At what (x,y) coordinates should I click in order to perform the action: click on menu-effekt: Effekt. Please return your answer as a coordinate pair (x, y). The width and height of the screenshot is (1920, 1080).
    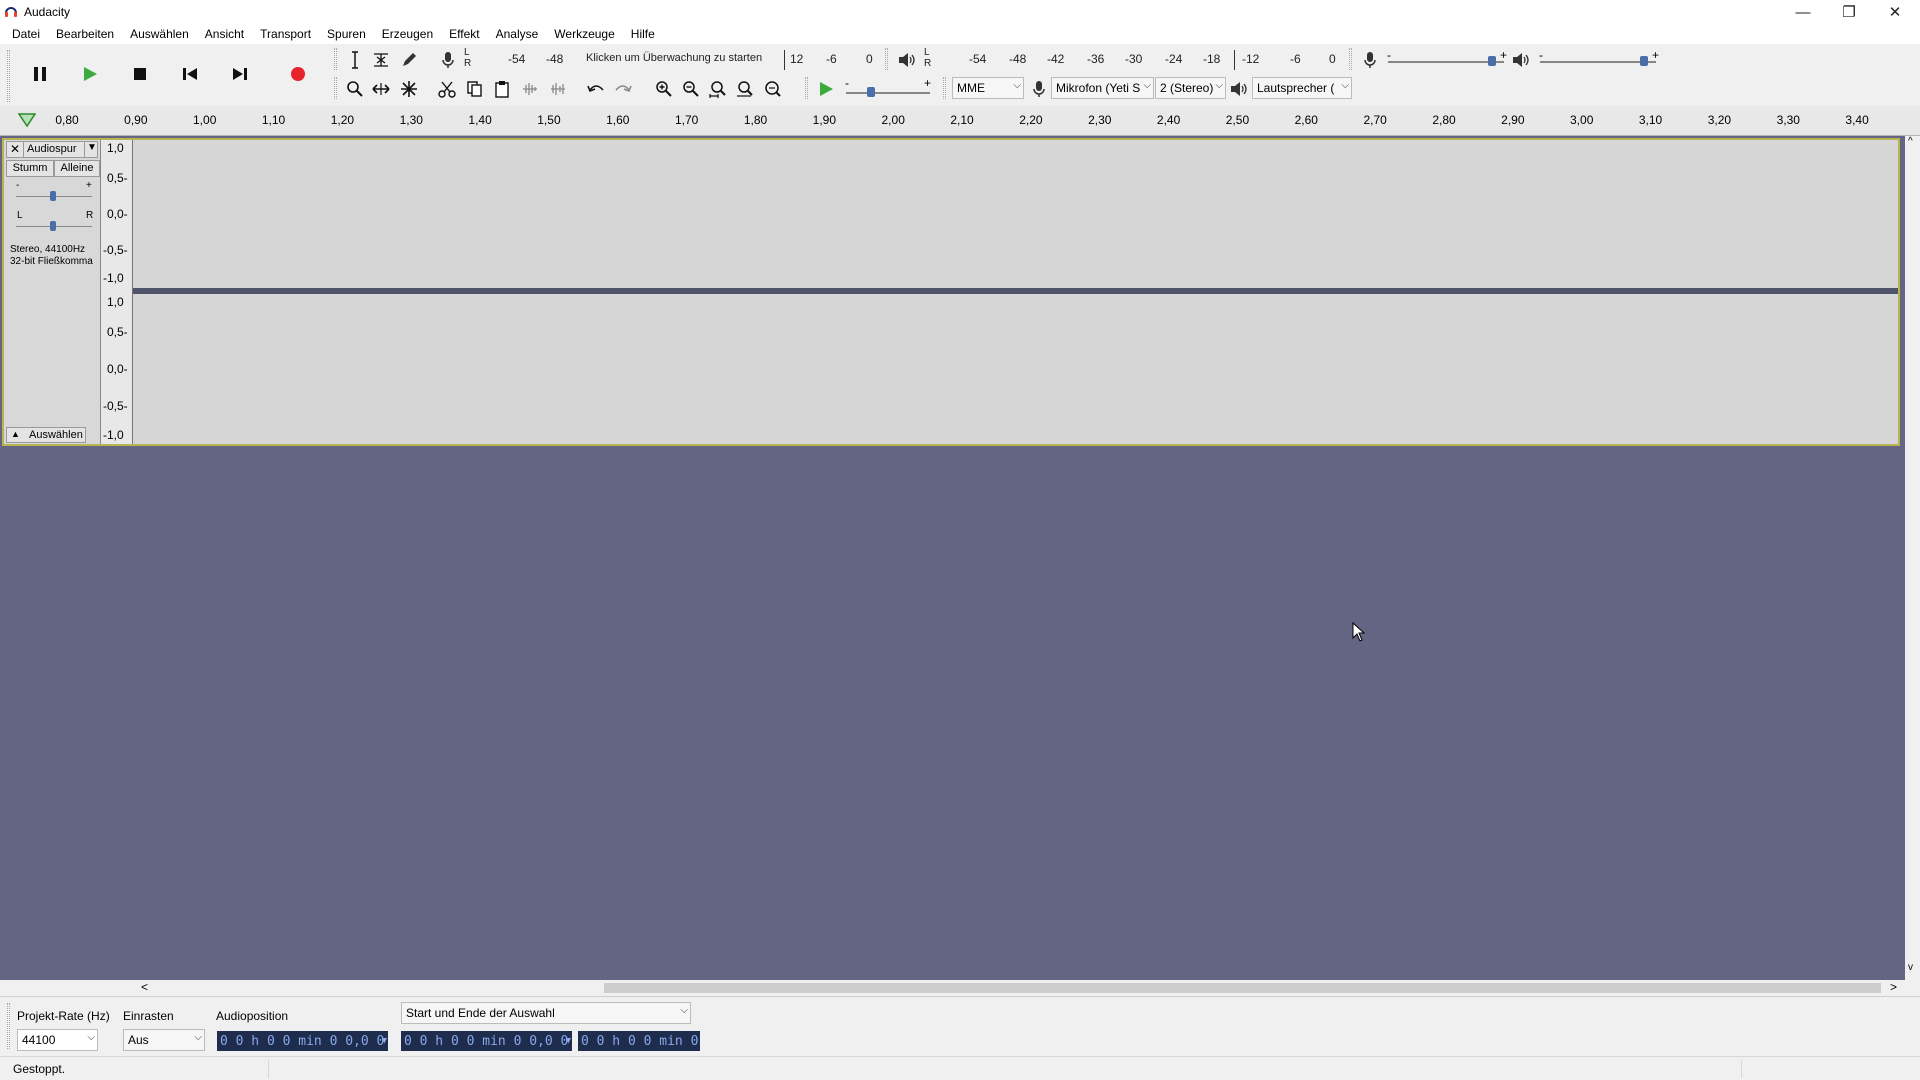
    Looking at the image, I should click on (464, 34).